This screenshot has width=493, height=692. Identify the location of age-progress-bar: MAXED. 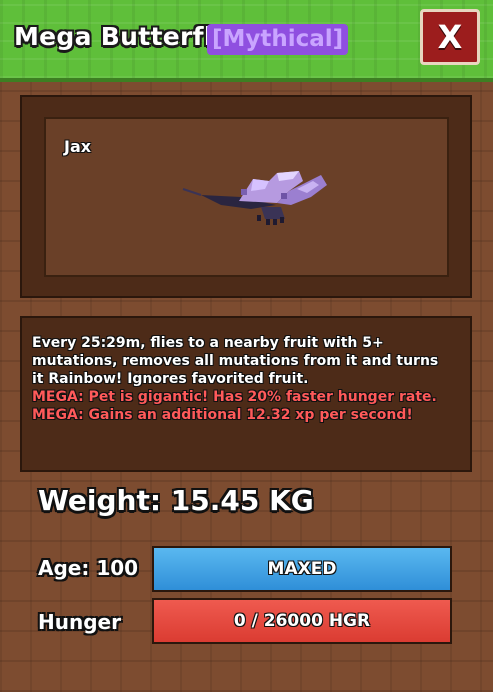
(302, 569).